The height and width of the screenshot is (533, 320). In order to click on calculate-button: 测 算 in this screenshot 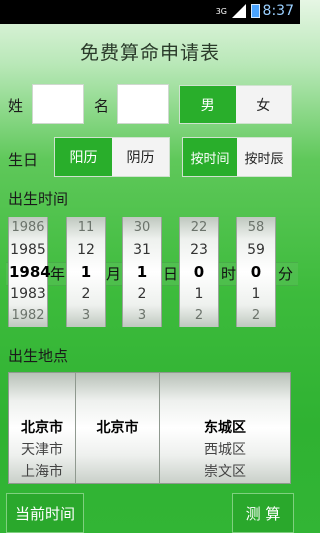, I will do `click(263, 513)`.